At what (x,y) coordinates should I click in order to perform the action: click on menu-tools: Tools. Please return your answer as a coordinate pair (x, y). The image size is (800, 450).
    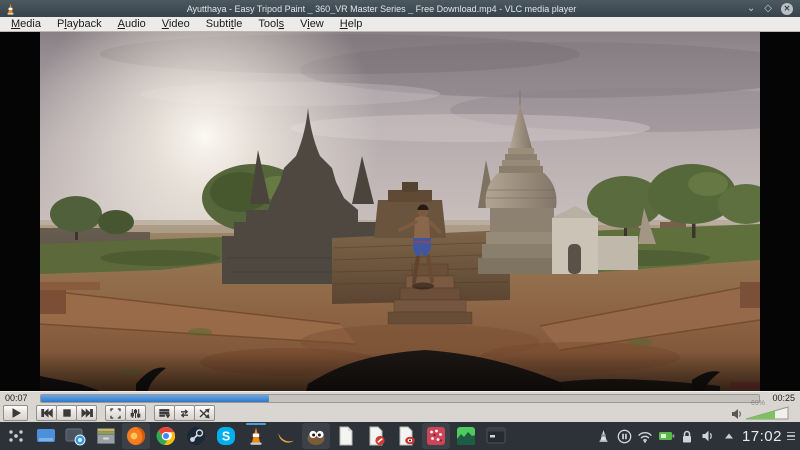
    Looking at the image, I should click on (271, 24).